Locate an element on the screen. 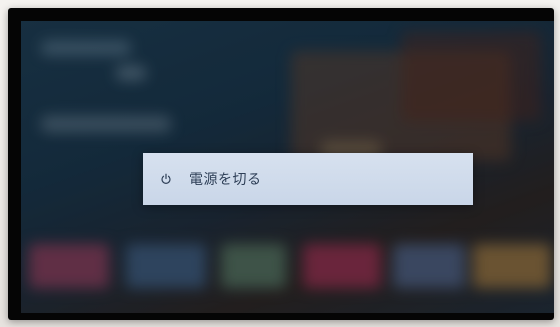 This screenshot has height=327, width=560. power-off-label: 電源を切る is located at coordinates (225, 180).